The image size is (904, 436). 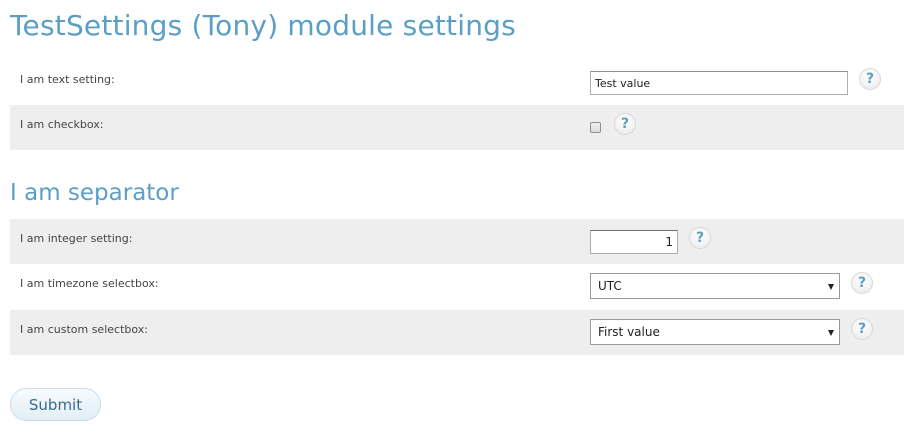 What do you see at coordinates (457, 332) in the screenshot?
I see `setting-row-custom: I am custom selectbox: First value ?` at bounding box center [457, 332].